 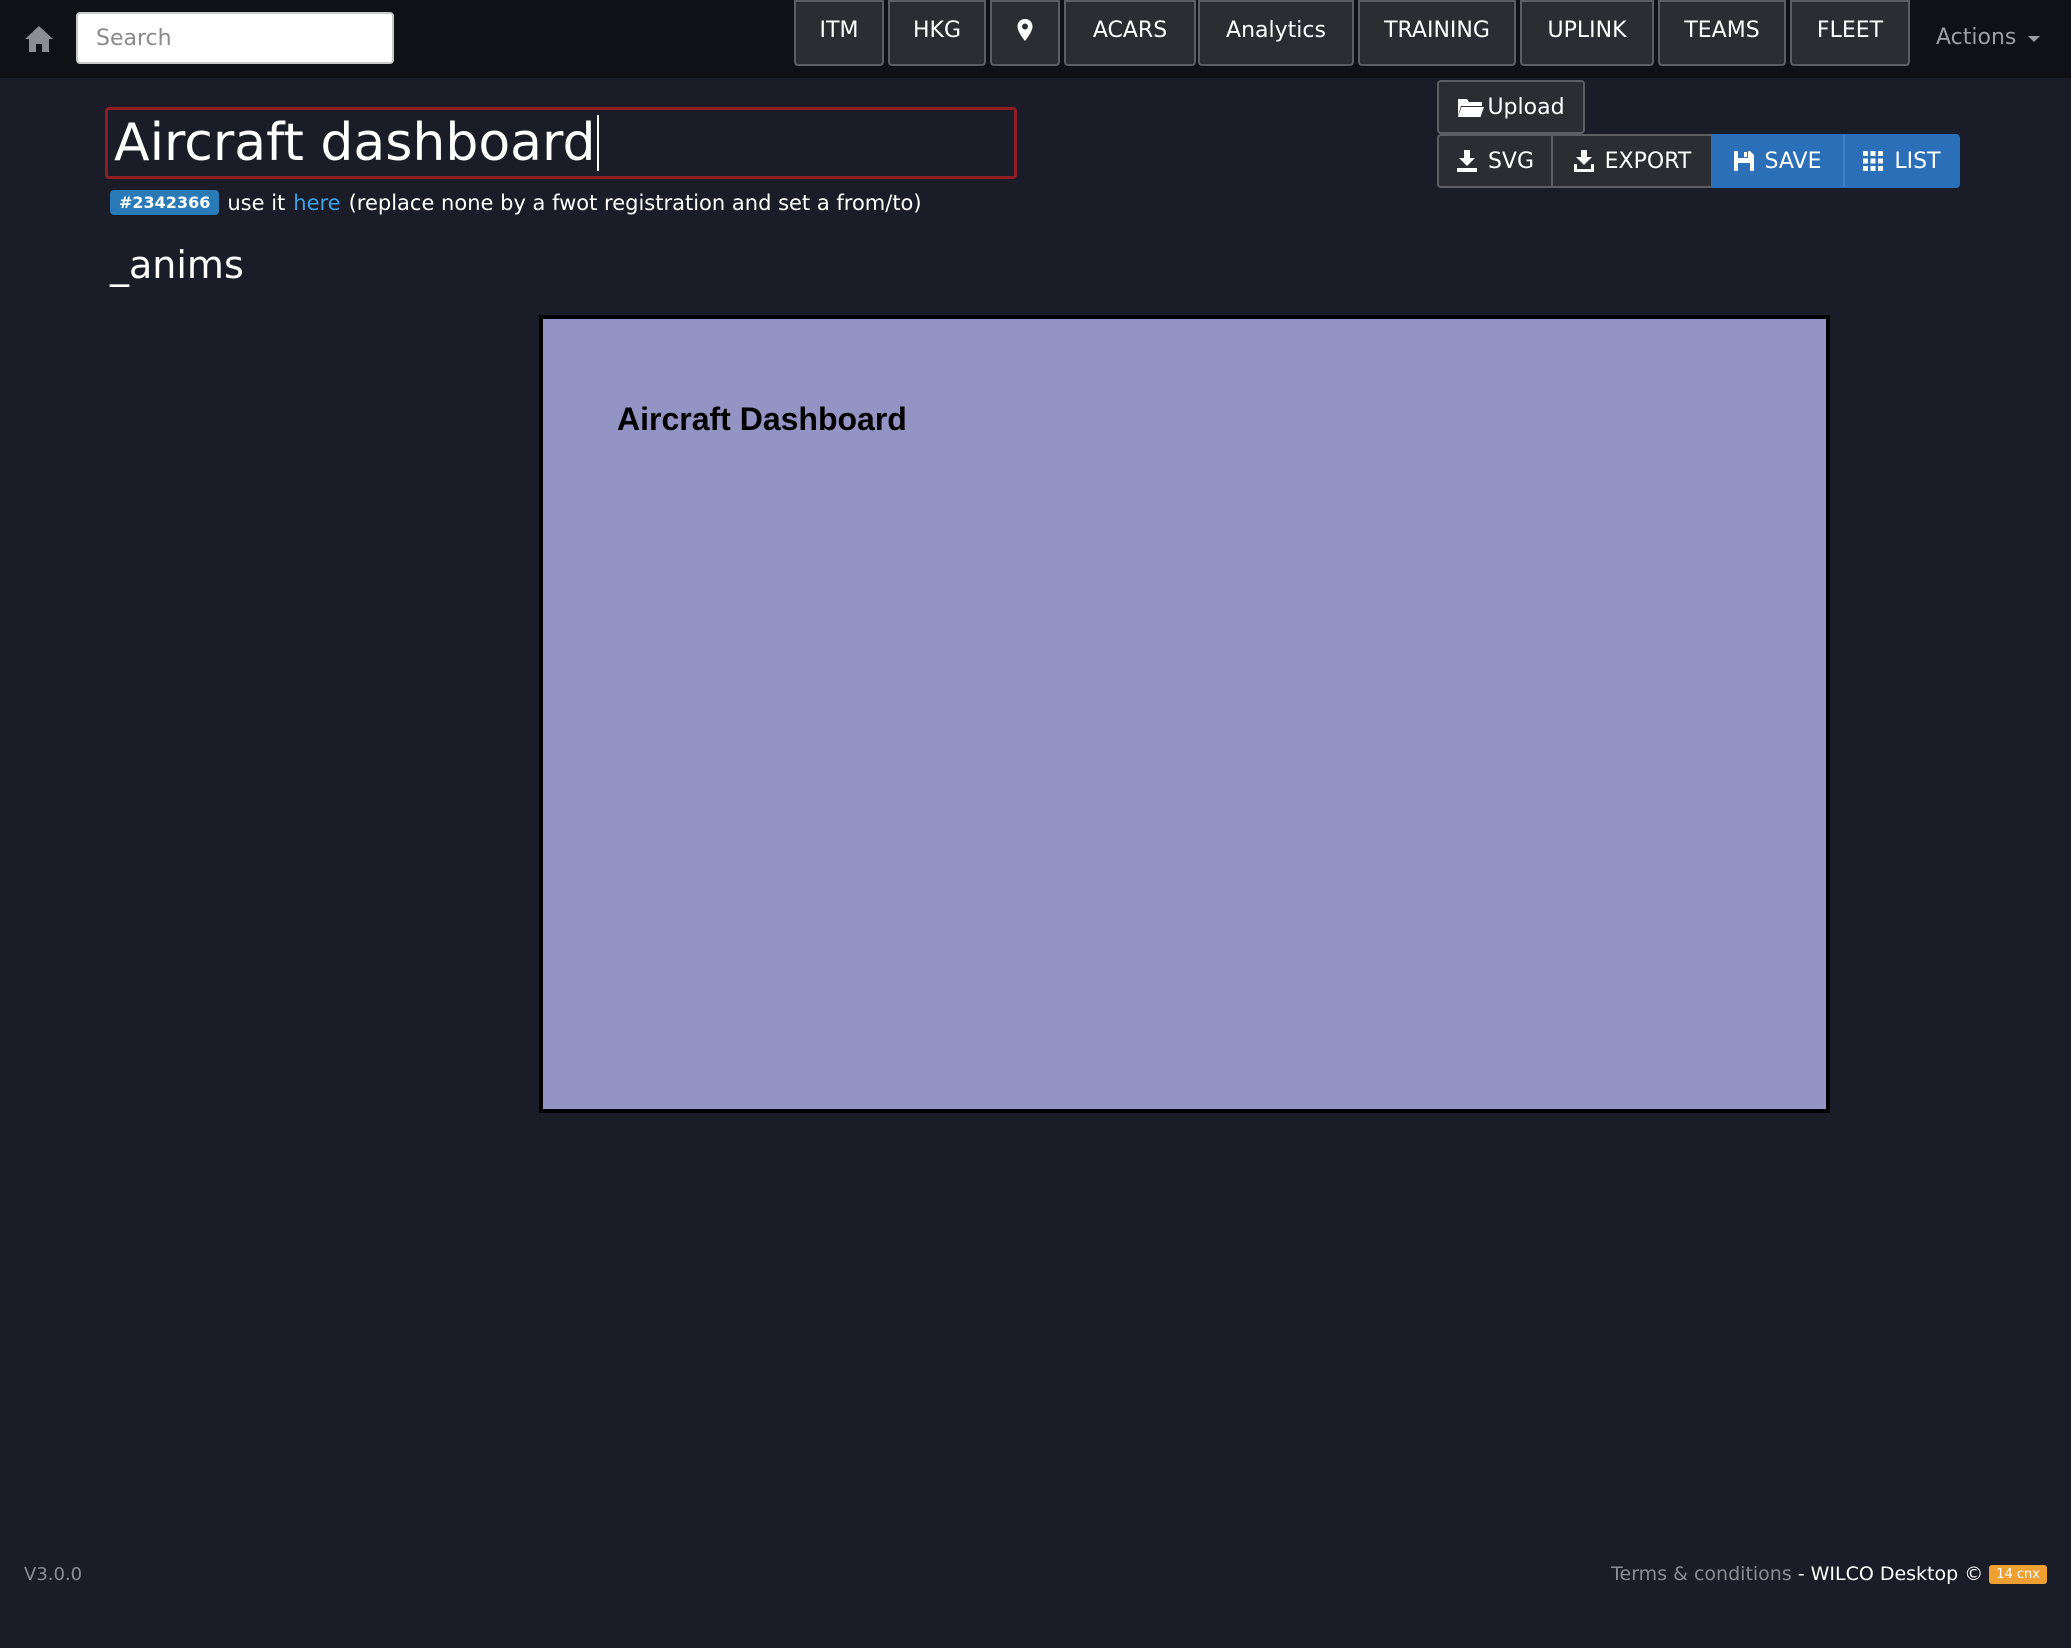 What do you see at coordinates (1722, 33) in the screenshot?
I see `nav-button-teams: TEAMS` at bounding box center [1722, 33].